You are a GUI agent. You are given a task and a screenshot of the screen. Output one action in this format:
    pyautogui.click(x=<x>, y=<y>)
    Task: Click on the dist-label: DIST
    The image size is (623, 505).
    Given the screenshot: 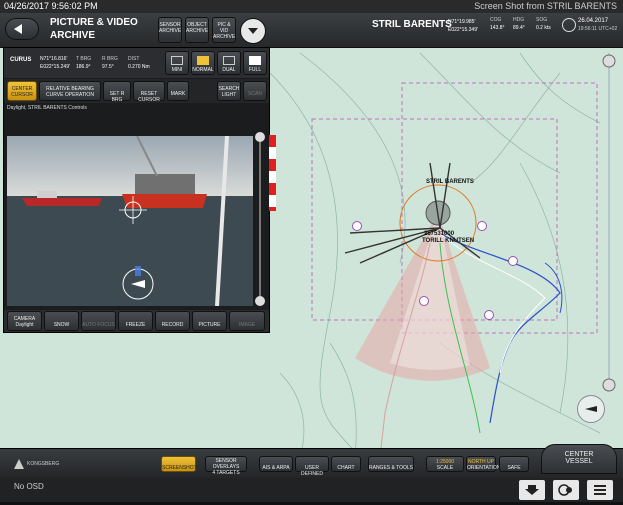 What is the action you would take?
    pyautogui.click(x=134, y=59)
    